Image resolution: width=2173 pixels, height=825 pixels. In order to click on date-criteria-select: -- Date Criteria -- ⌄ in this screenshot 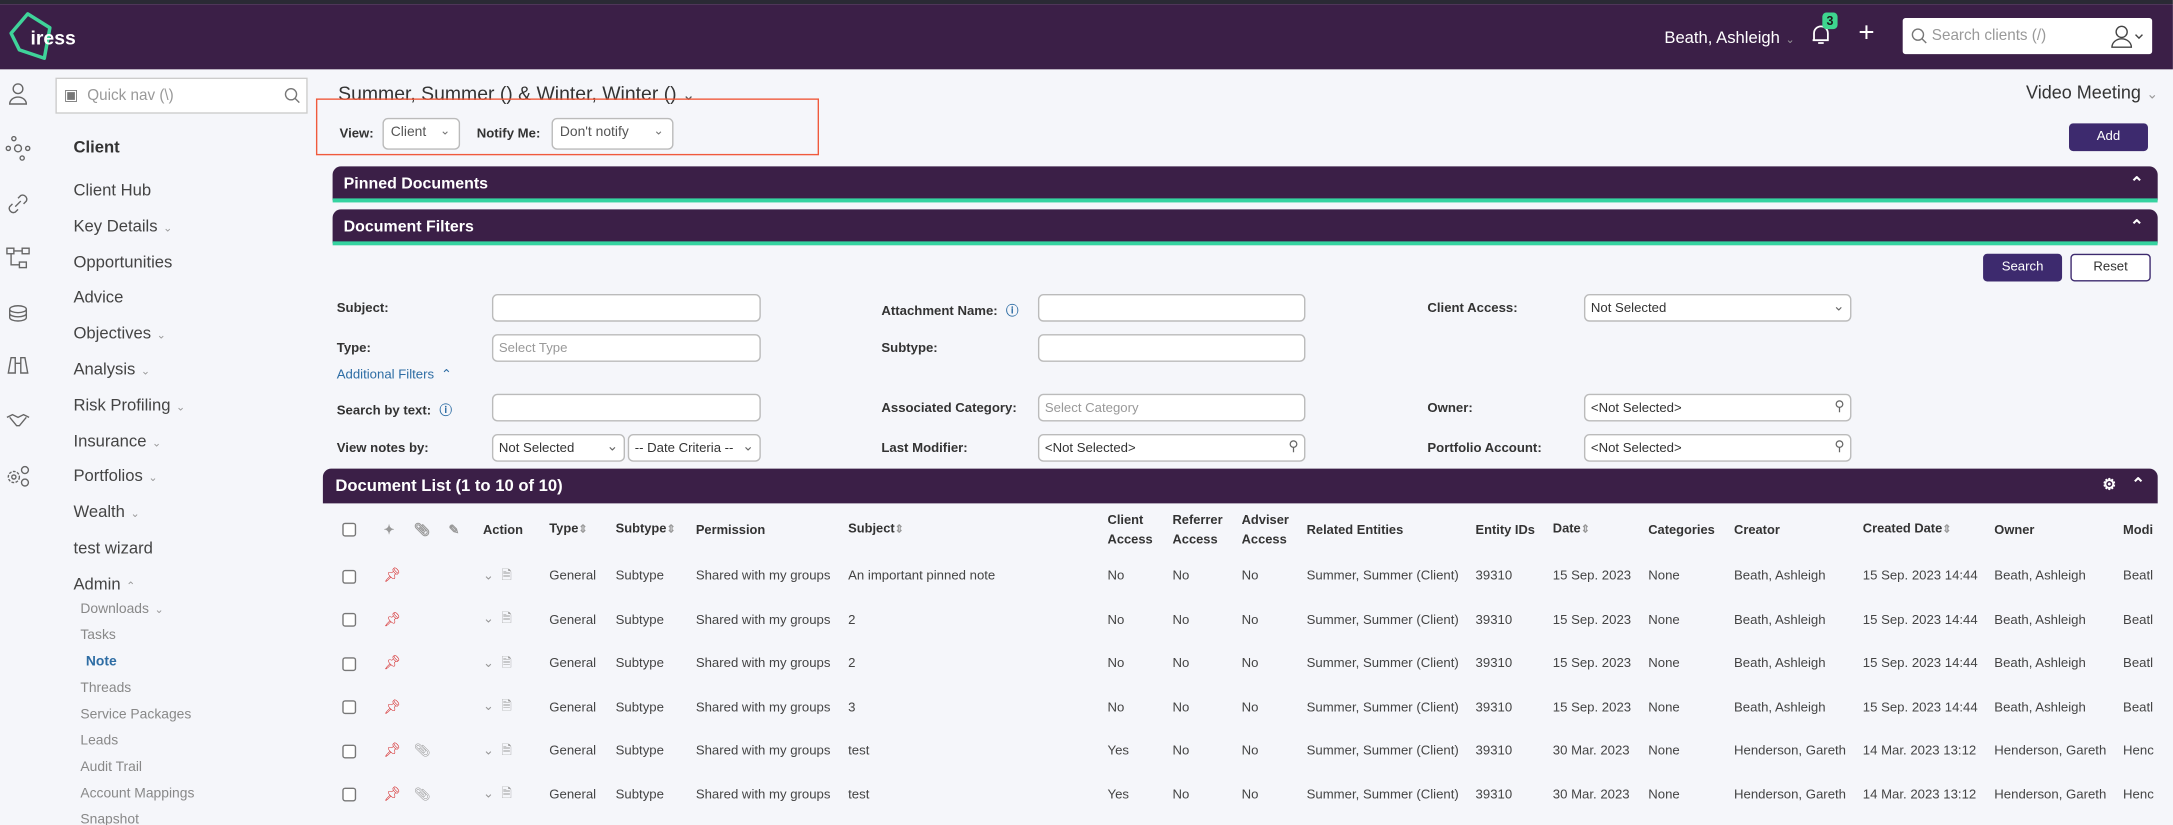, I will do `click(694, 448)`.